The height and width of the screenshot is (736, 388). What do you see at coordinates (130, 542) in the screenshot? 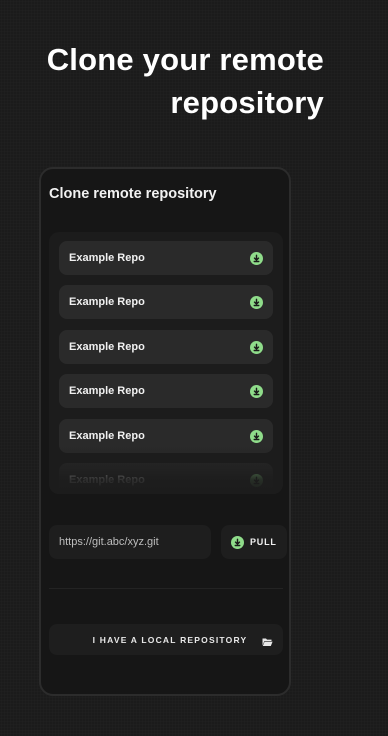
I see `repo-url-input` at bounding box center [130, 542].